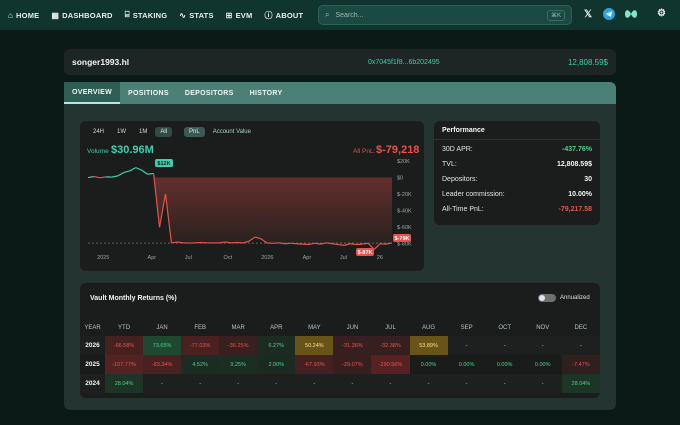 The height and width of the screenshot is (425, 680). Describe the element at coordinates (542, 327) in the screenshot. I see `returns-header-nov: NOV` at that location.